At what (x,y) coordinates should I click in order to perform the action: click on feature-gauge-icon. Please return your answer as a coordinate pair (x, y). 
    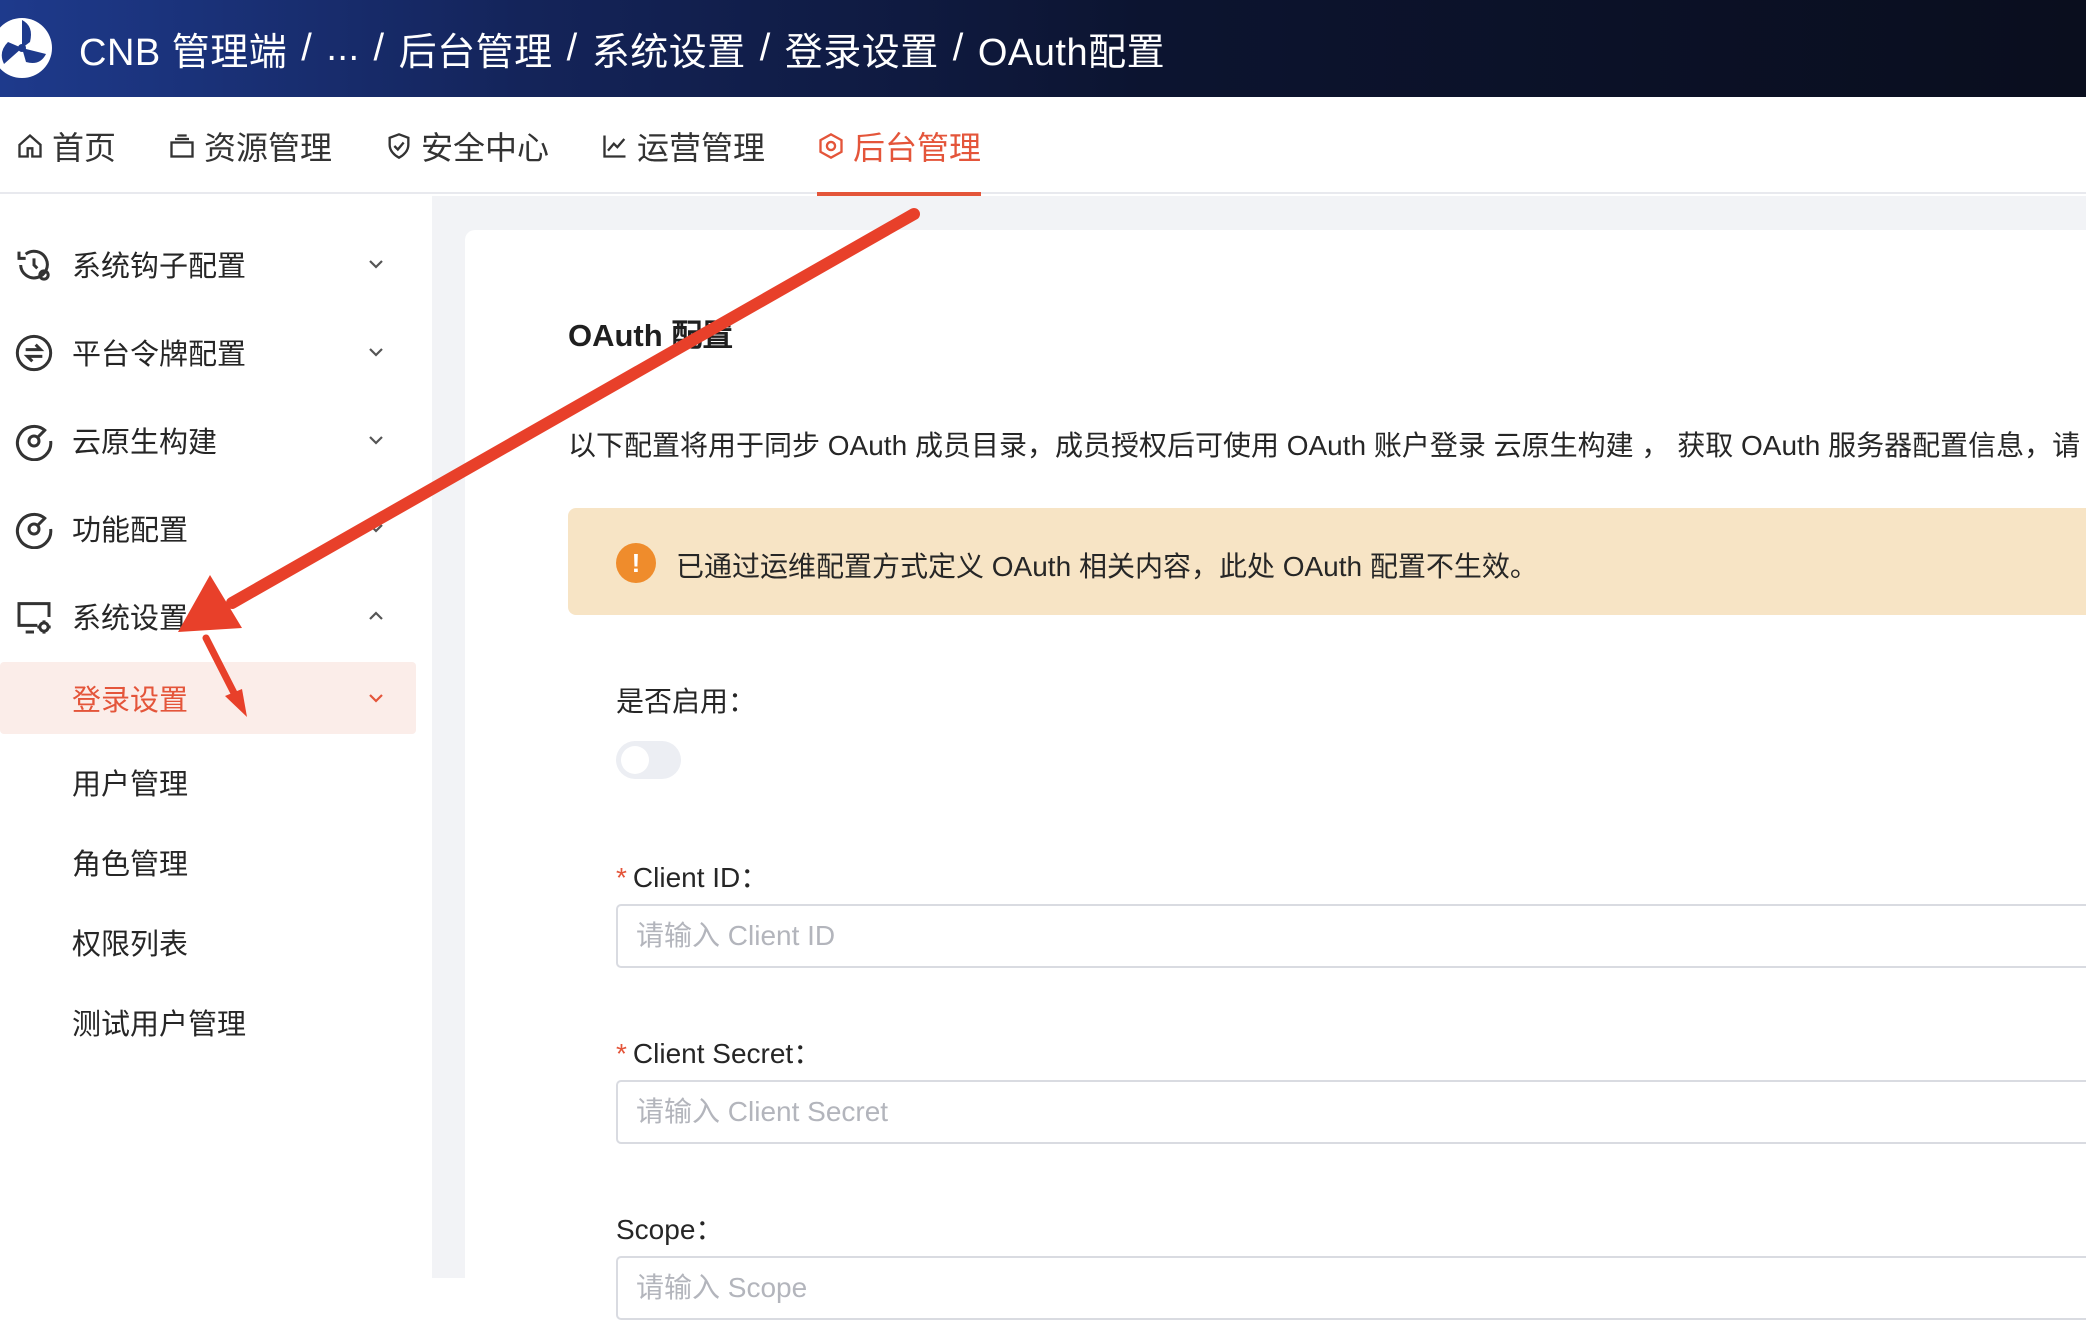
    Looking at the image, I should click on (34, 530).